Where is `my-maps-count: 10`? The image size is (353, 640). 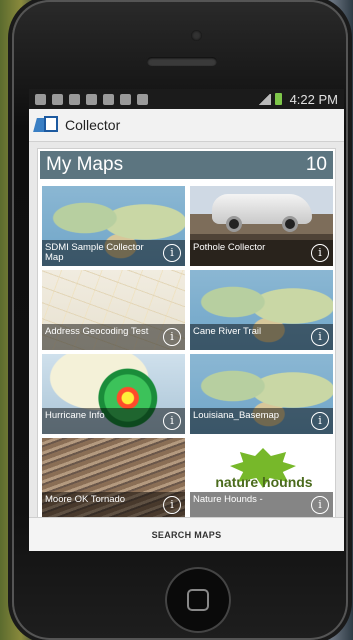 my-maps-count: 10 is located at coordinates (316, 164).